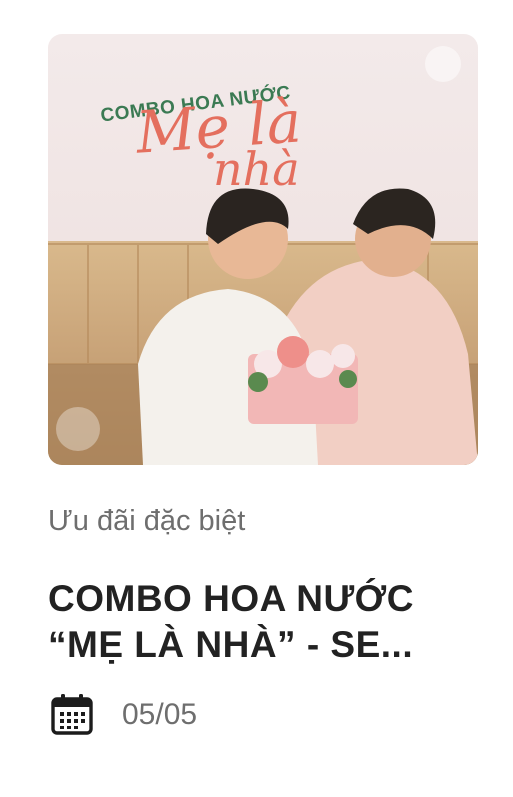 The height and width of the screenshot is (797, 513). Describe the element at coordinates (160, 714) in the screenshot. I see `promo-date: 05/05` at that location.